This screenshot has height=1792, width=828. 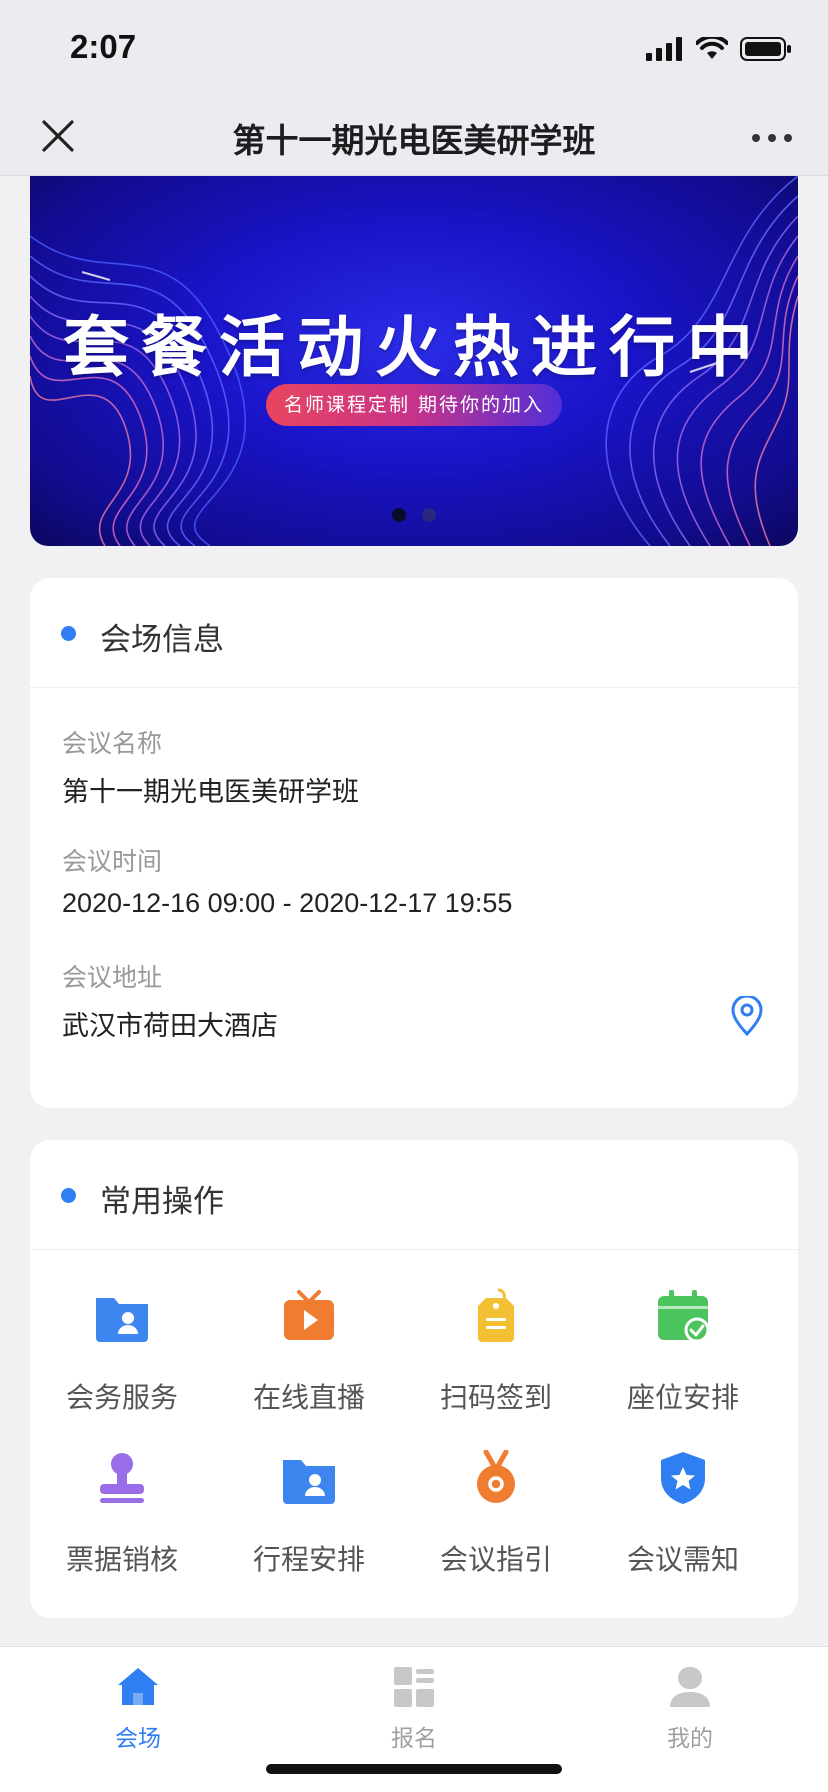 I want to click on grid-list-icon, so click(x=414, y=1687).